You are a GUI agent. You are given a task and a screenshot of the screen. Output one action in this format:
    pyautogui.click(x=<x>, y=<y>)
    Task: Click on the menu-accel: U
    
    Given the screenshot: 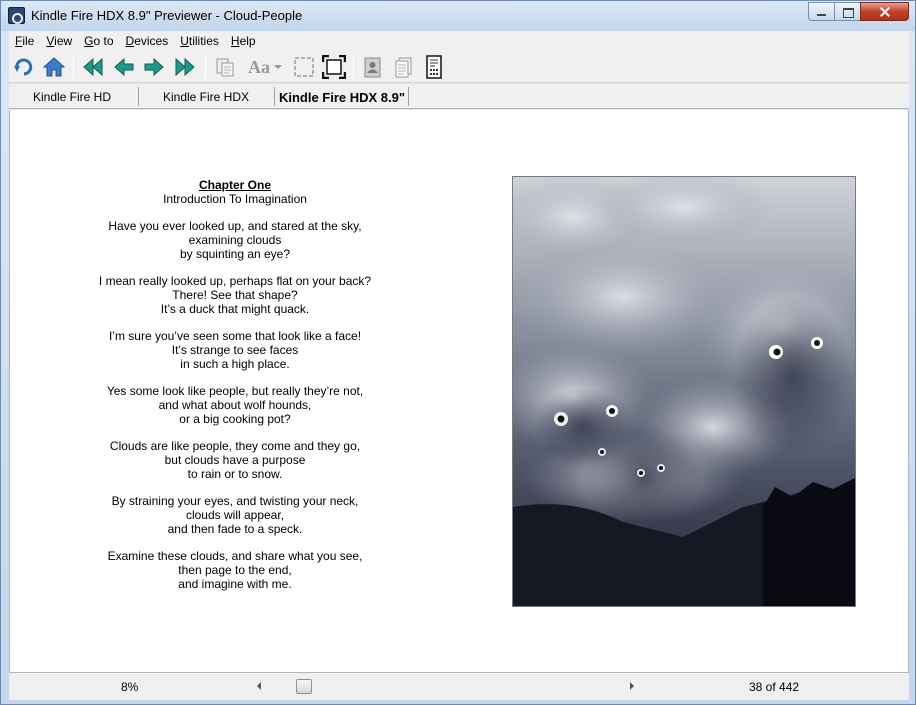 What is the action you would take?
    pyautogui.click(x=184, y=41)
    